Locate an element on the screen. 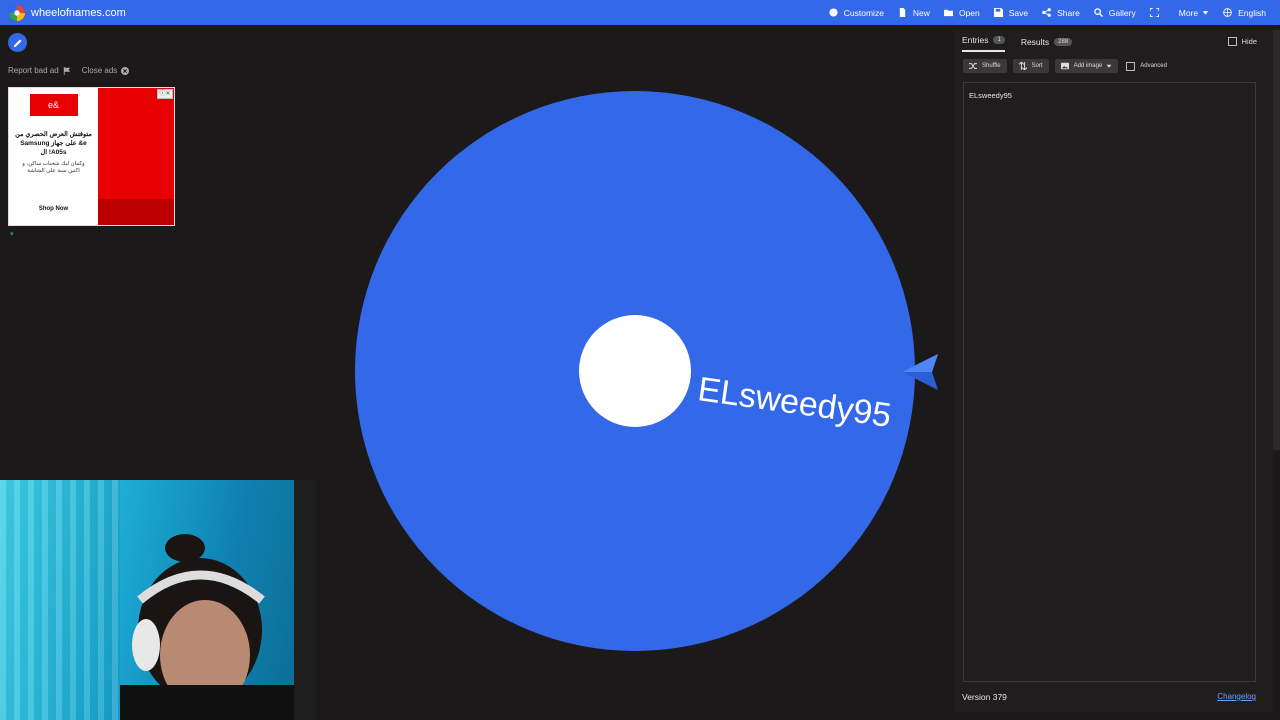 This screenshot has height=720, width=1280. nav-label: More is located at coordinates (1188, 12).